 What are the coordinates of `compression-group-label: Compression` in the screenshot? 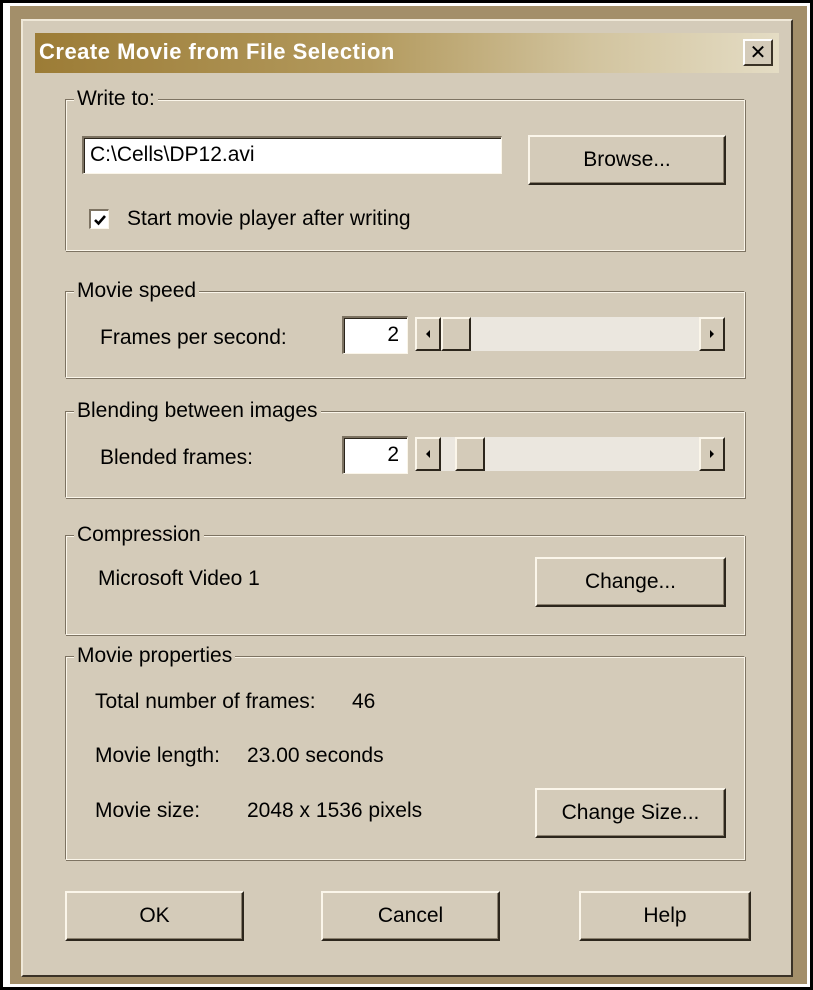 It's located at (139, 535).